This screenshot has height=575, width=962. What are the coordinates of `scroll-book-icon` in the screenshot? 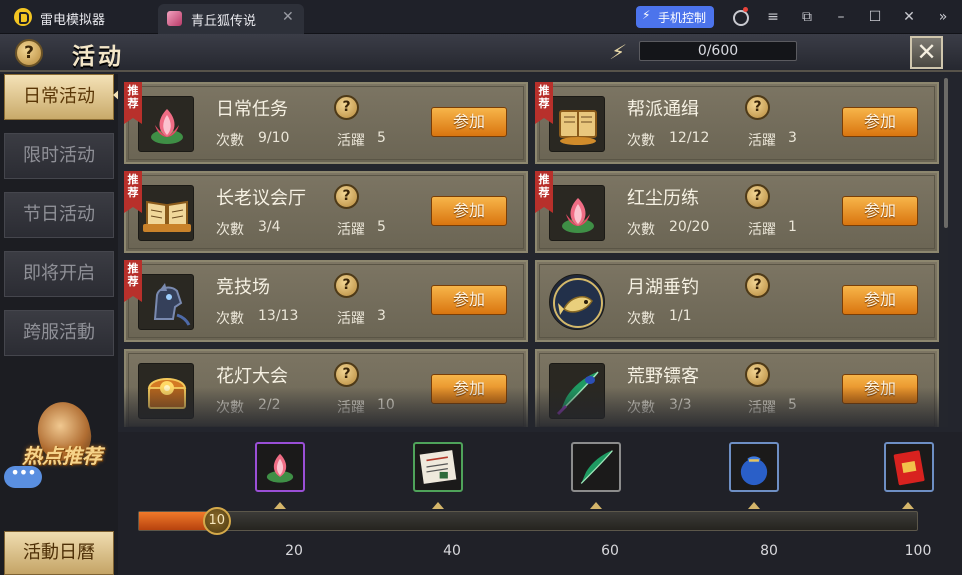 It's located at (577, 124).